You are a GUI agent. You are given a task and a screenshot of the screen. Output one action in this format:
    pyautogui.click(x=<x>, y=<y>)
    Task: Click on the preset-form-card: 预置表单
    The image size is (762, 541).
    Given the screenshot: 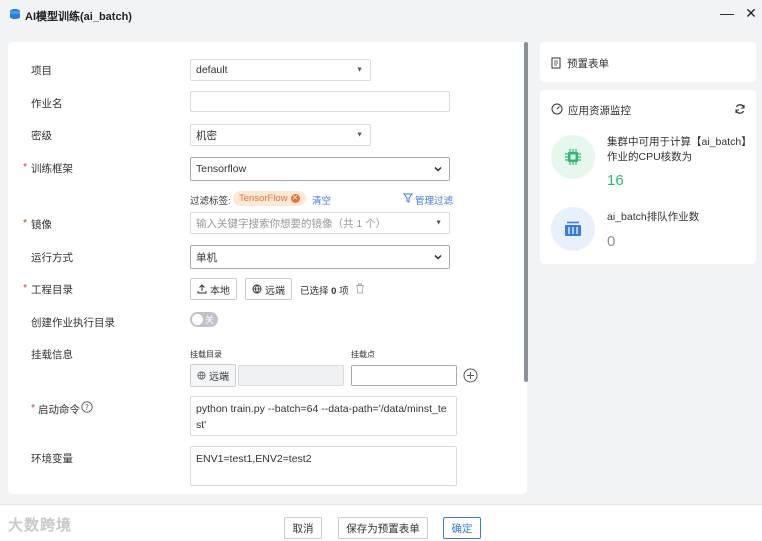 What is the action you would take?
    pyautogui.click(x=648, y=62)
    